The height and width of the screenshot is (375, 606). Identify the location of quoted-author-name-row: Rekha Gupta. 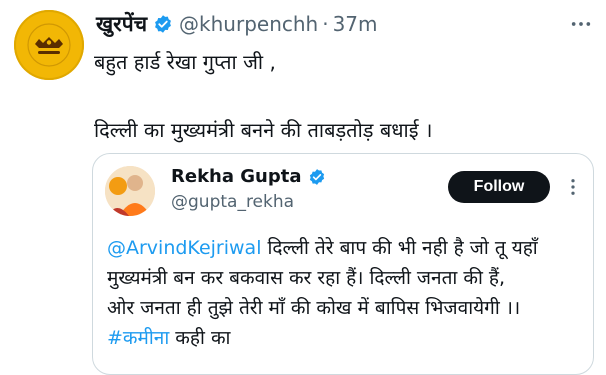
(248, 176).